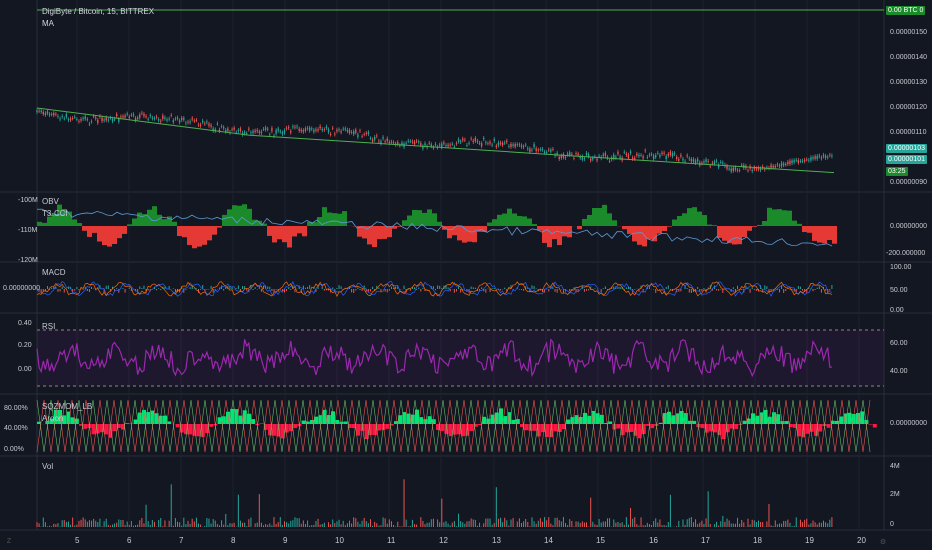  Describe the element at coordinates (391, 540) in the screenshot. I see `x-tick-label: 11` at that location.